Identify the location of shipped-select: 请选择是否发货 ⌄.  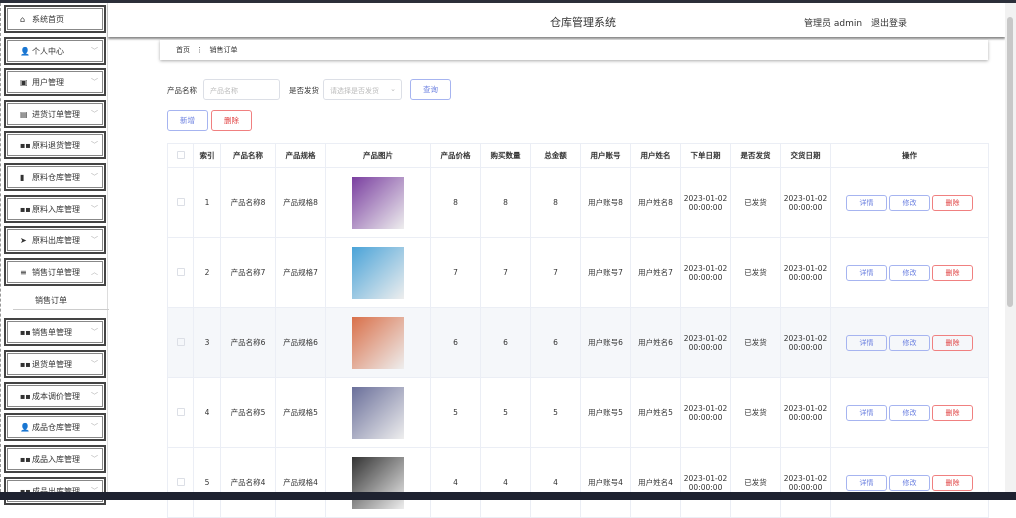
(362, 89).